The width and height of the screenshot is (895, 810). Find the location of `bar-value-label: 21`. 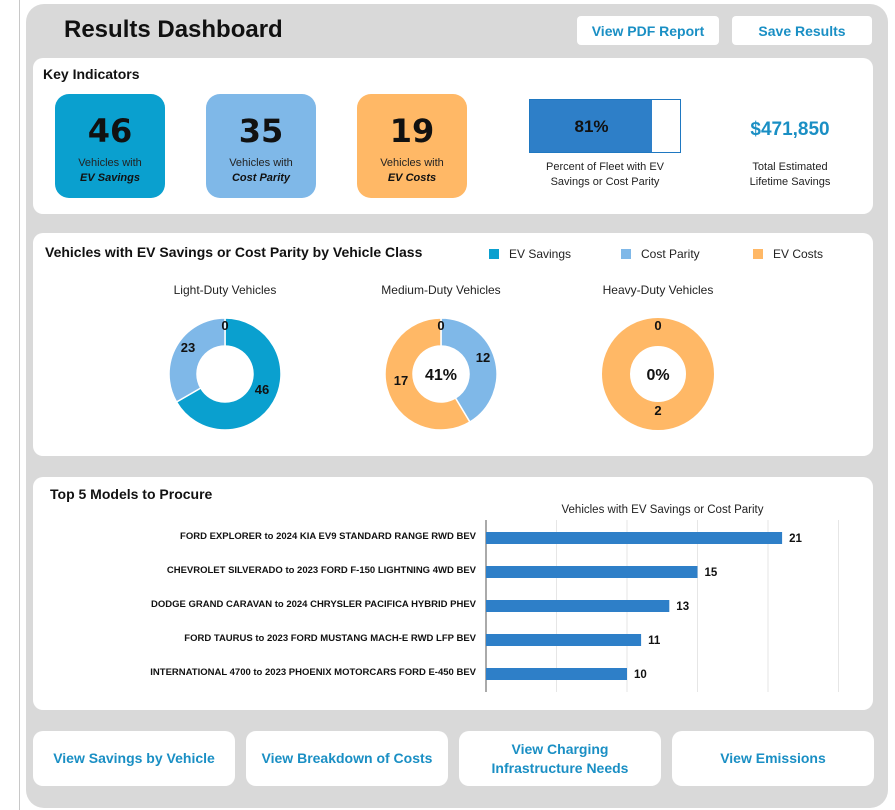

bar-value-label: 21 is located at coordinates (795, 539).